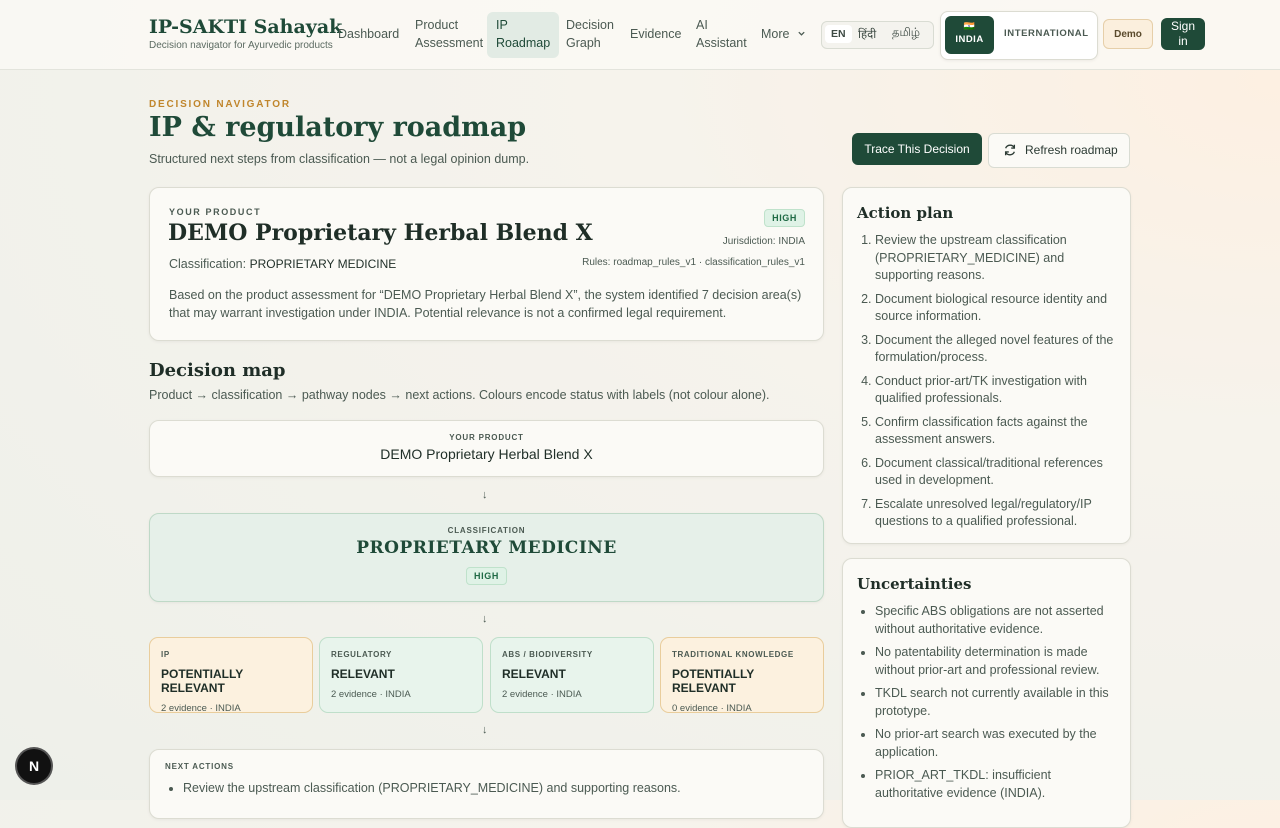 The height and width of the screenshot is (828, 1280). Describe the element at coordinates (323, 264) in the screenshot. I see `classification-value: PROPRIETARY MEDICINE` at that location.